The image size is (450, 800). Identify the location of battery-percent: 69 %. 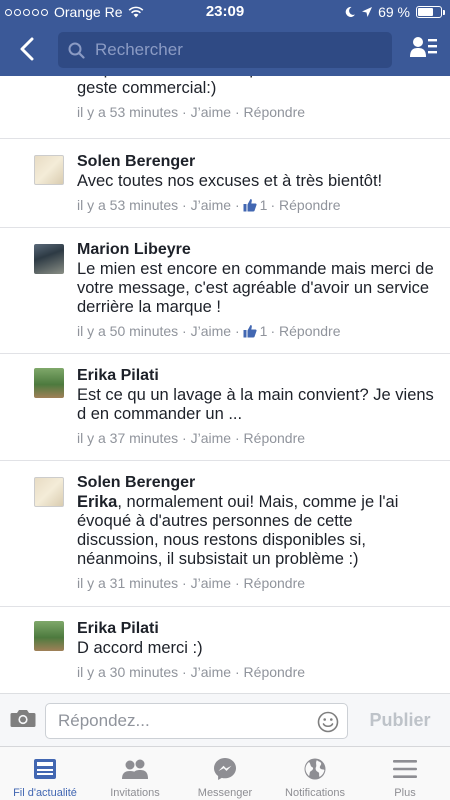
(394, 12).